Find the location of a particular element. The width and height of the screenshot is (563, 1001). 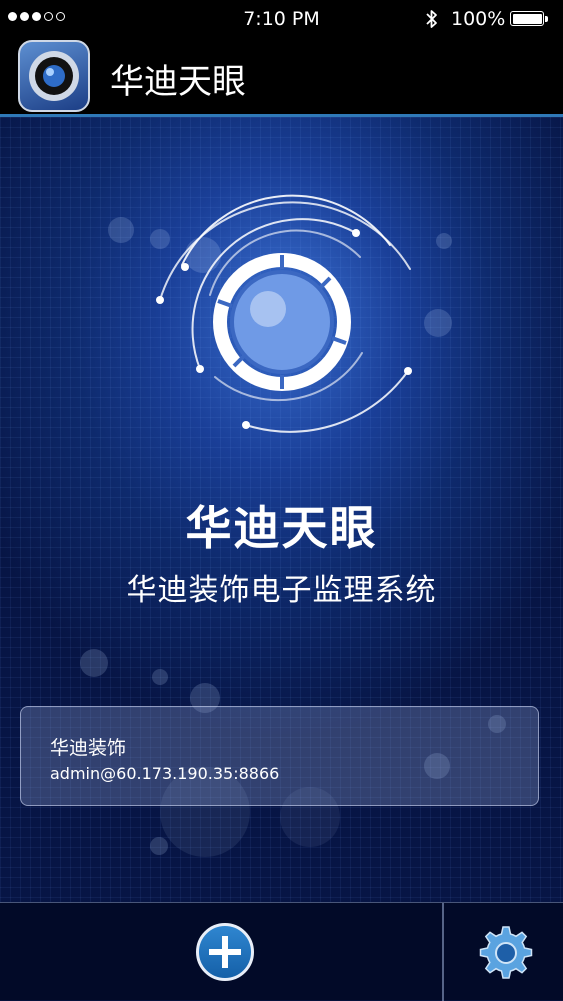

hero-title: 华迪天眼 is located at coordinates (281, 528).